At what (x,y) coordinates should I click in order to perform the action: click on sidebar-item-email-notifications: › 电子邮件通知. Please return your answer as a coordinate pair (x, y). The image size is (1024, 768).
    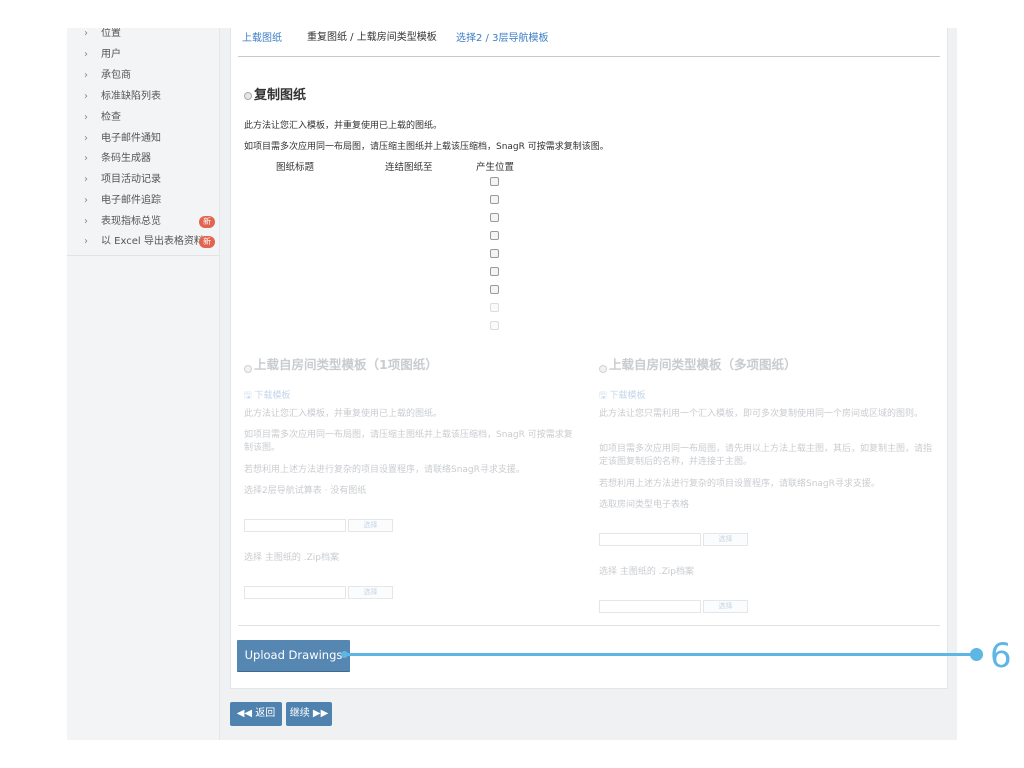
    Looking at the image, I should click on (143, 139).